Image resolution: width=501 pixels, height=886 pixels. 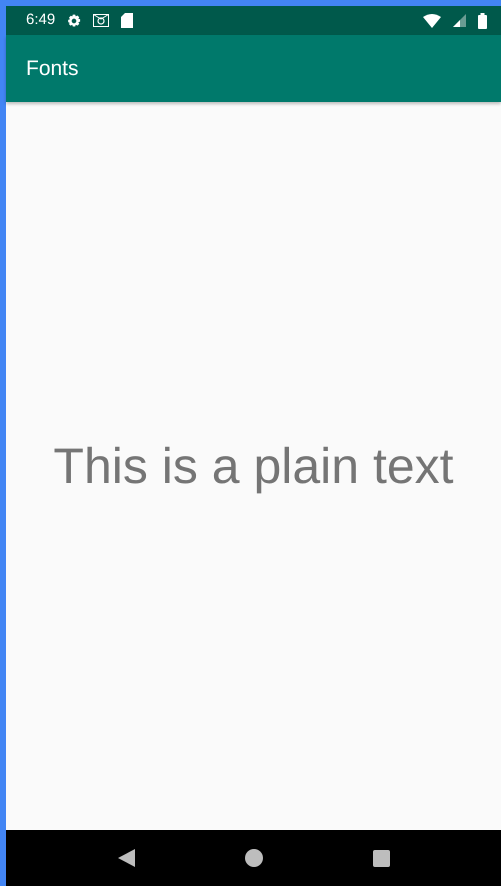 What do you see at coordinates (74, 21) in the screenshot?
I see `settings-icon` at bounding box center [74, 21].